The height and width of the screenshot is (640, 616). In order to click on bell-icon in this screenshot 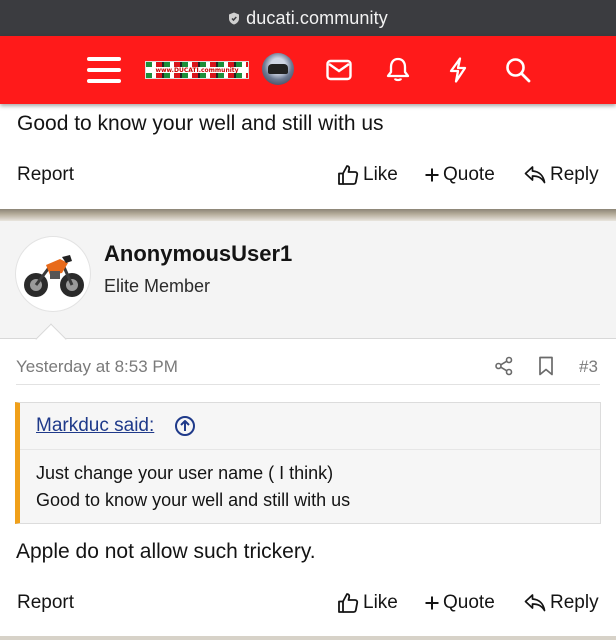, I will do `click(398, 70)`.